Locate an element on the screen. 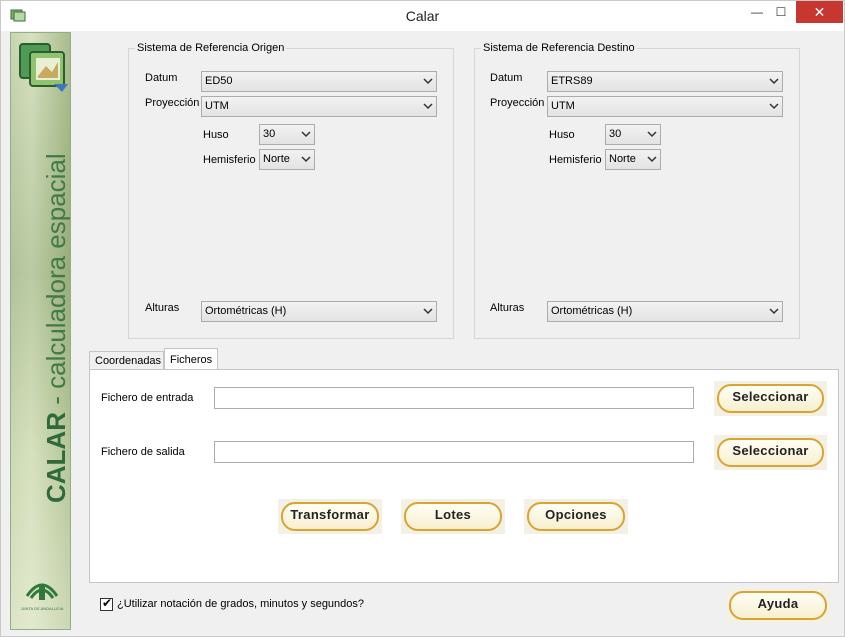 The height and width of the screenshot is (637, 845). title-bar: Calar — ☐ ✕ is located at coordinates (422, 16).